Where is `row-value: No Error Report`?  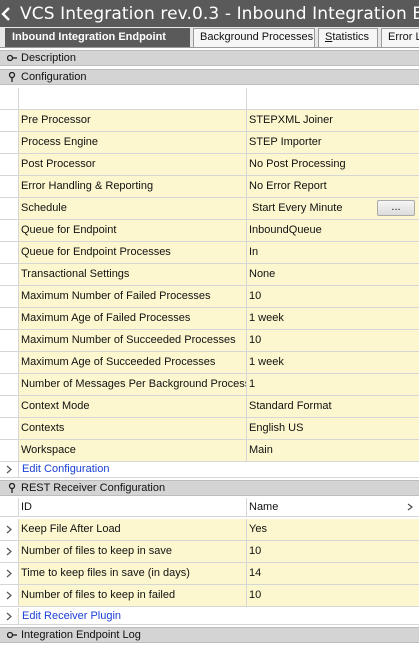
row-value: No Error Report is located at coordinates (333, 186).